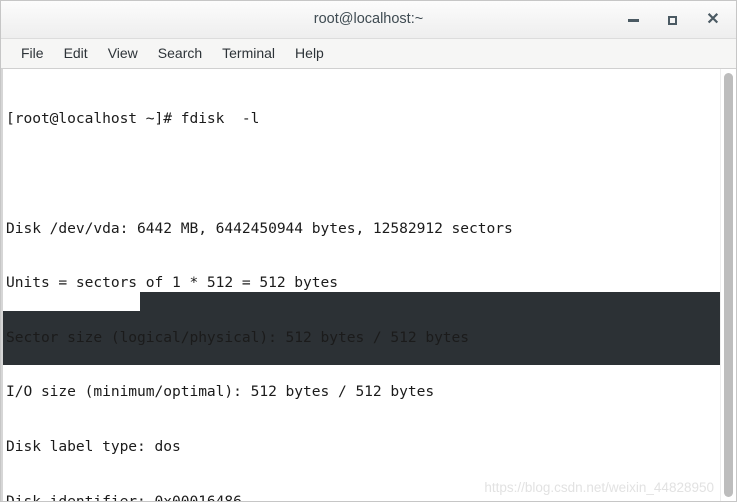 The height and width of the screenshot is (502, 737). I want to click on title-bar: root@localhost:~ ✕, so click(368, 20).